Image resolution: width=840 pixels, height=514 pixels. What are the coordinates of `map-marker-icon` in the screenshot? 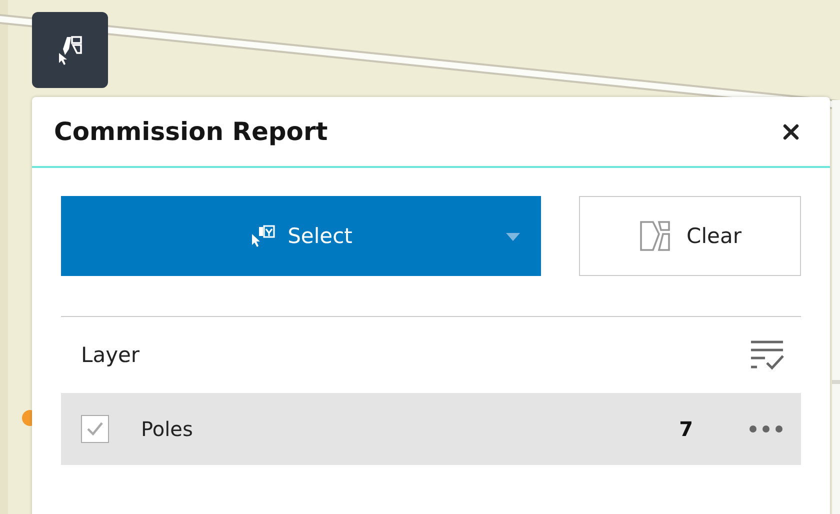 It's located at (27, 418).